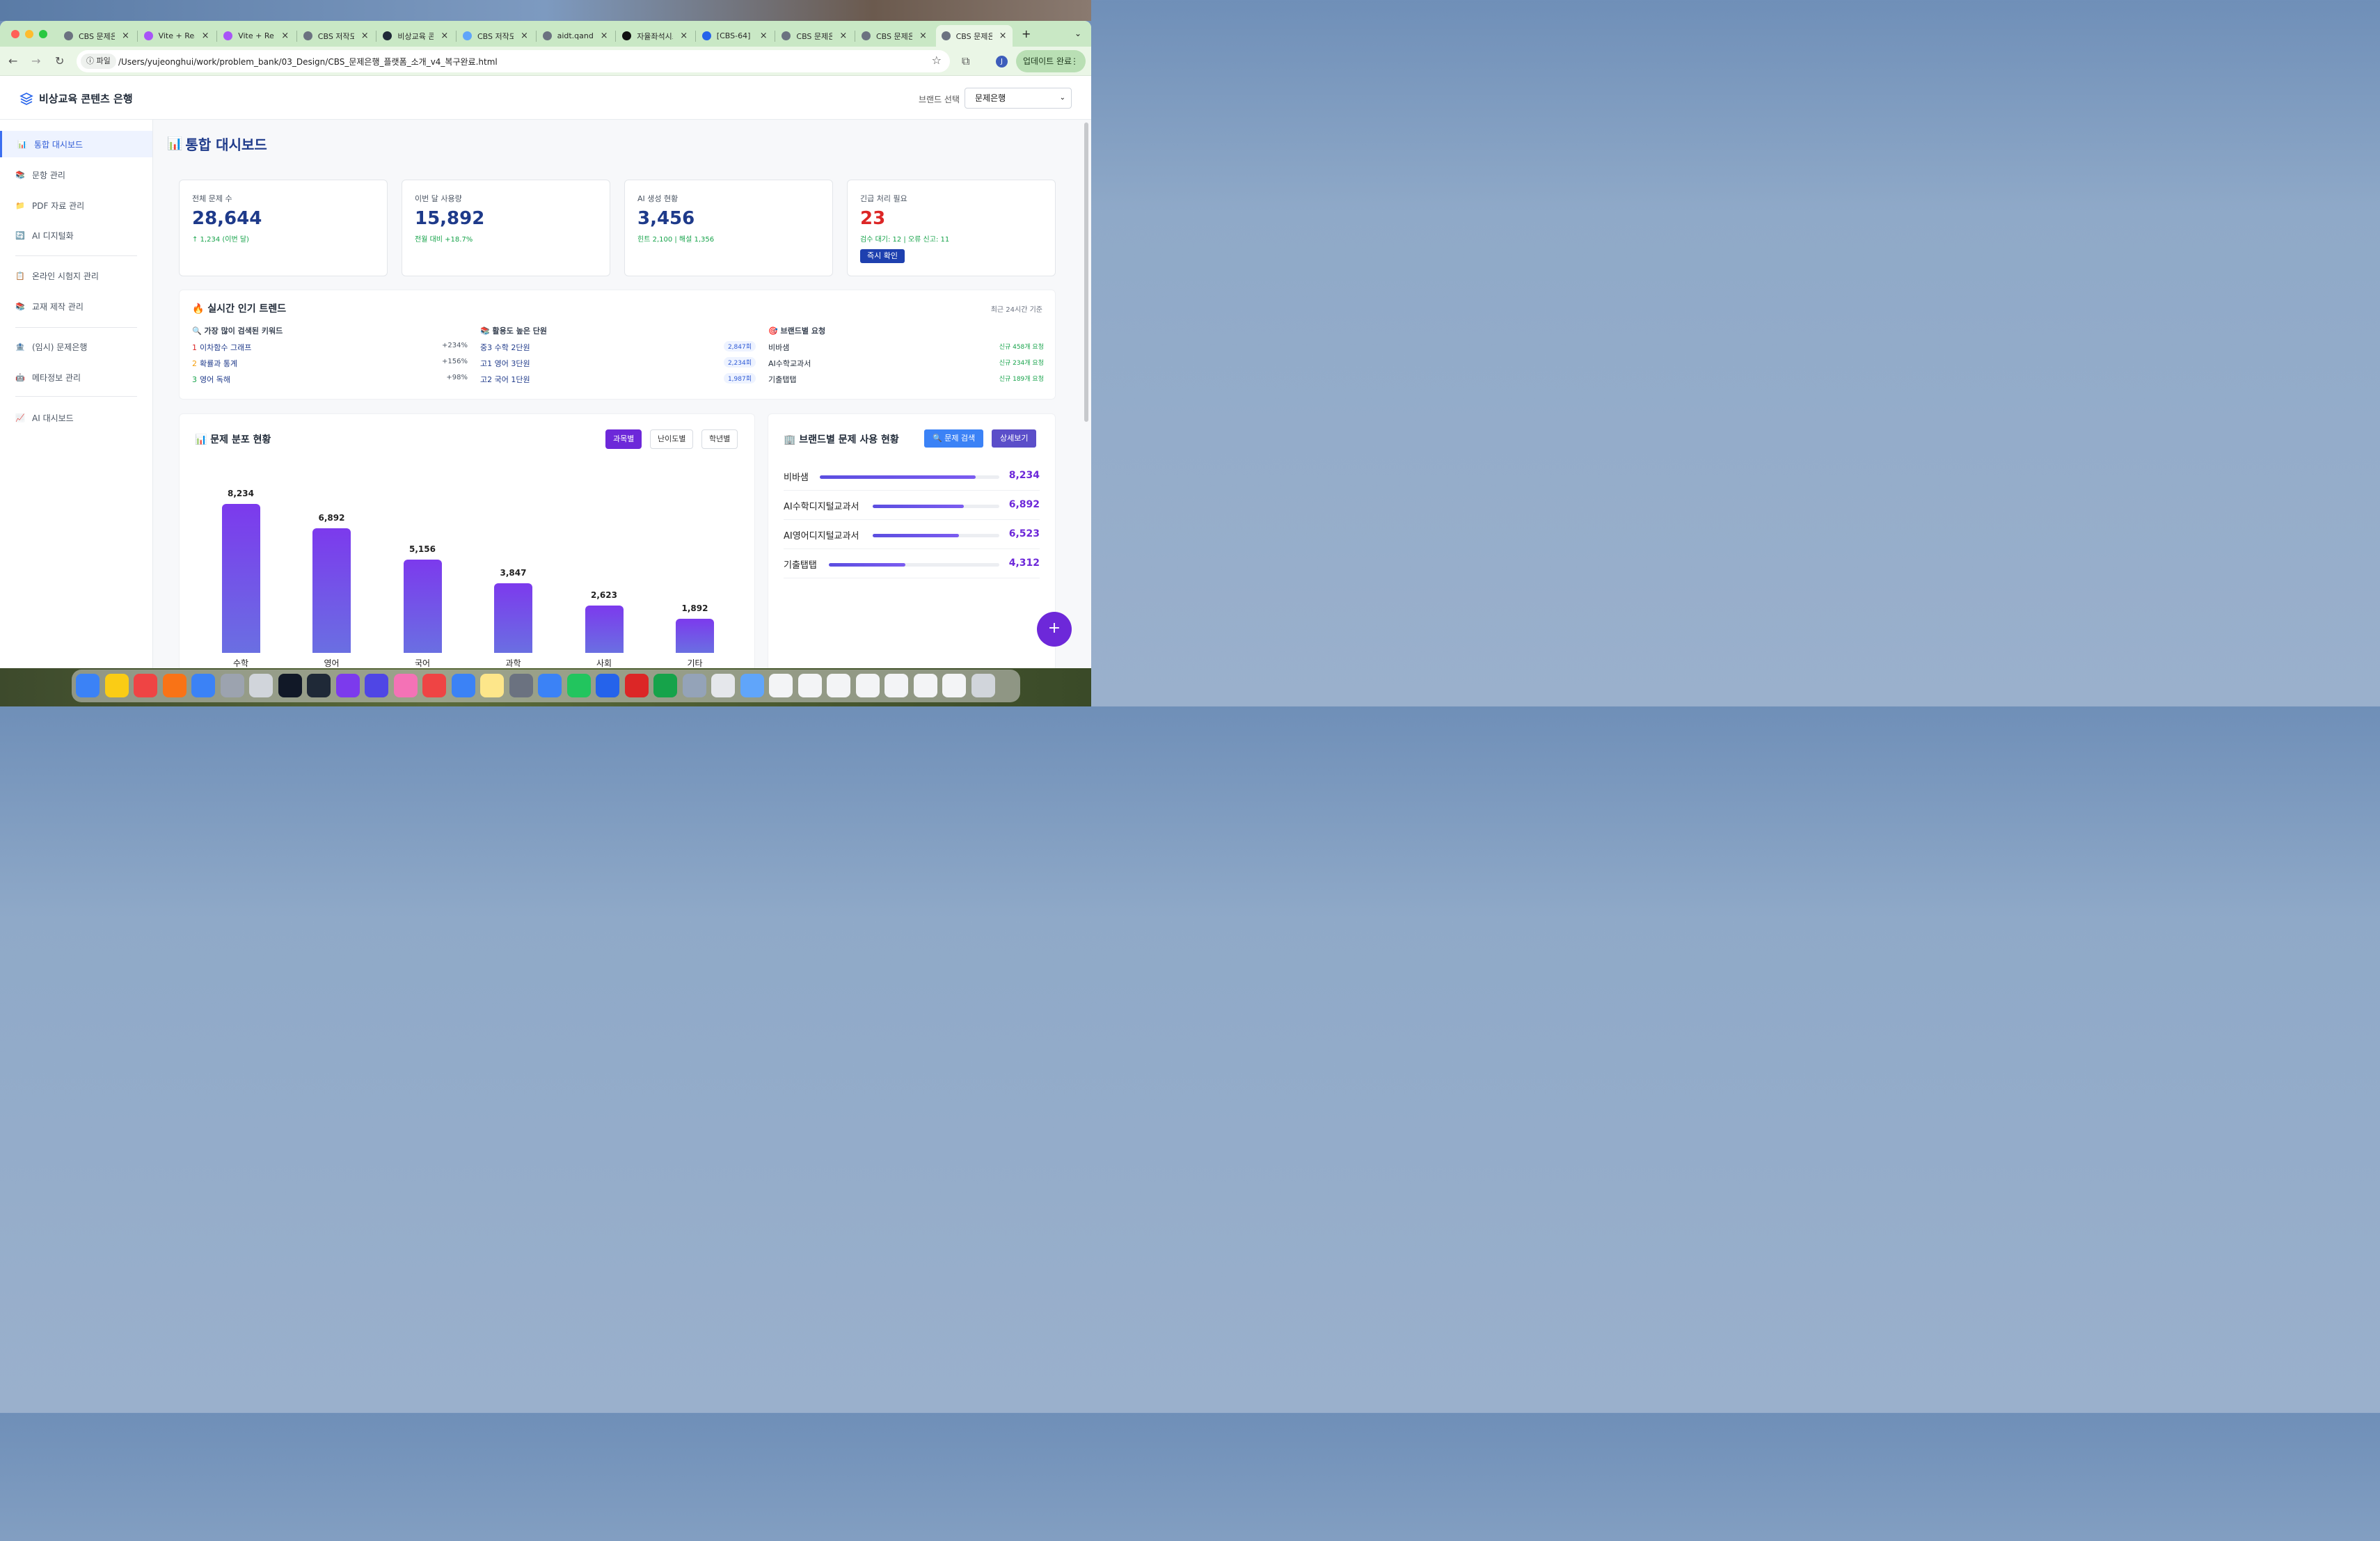 The image size is (2380, 1541). I want to click on sketch-icon, so click(145, 685).